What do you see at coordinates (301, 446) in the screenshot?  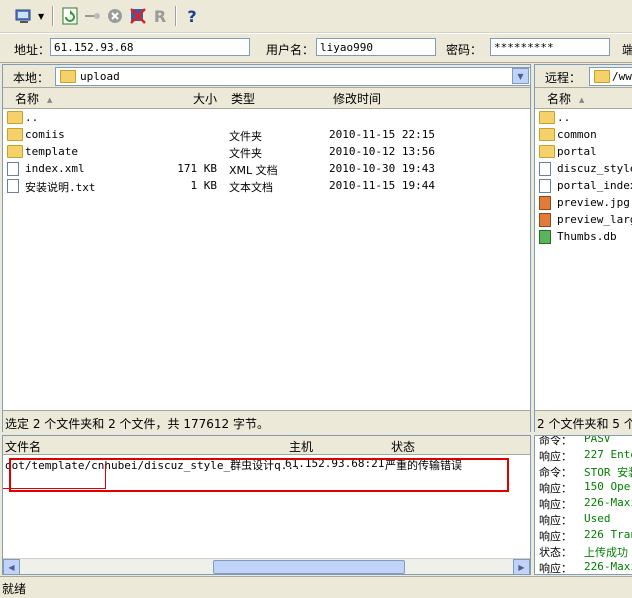 I see `col-host: 主机` at bounding box center [301, 446].